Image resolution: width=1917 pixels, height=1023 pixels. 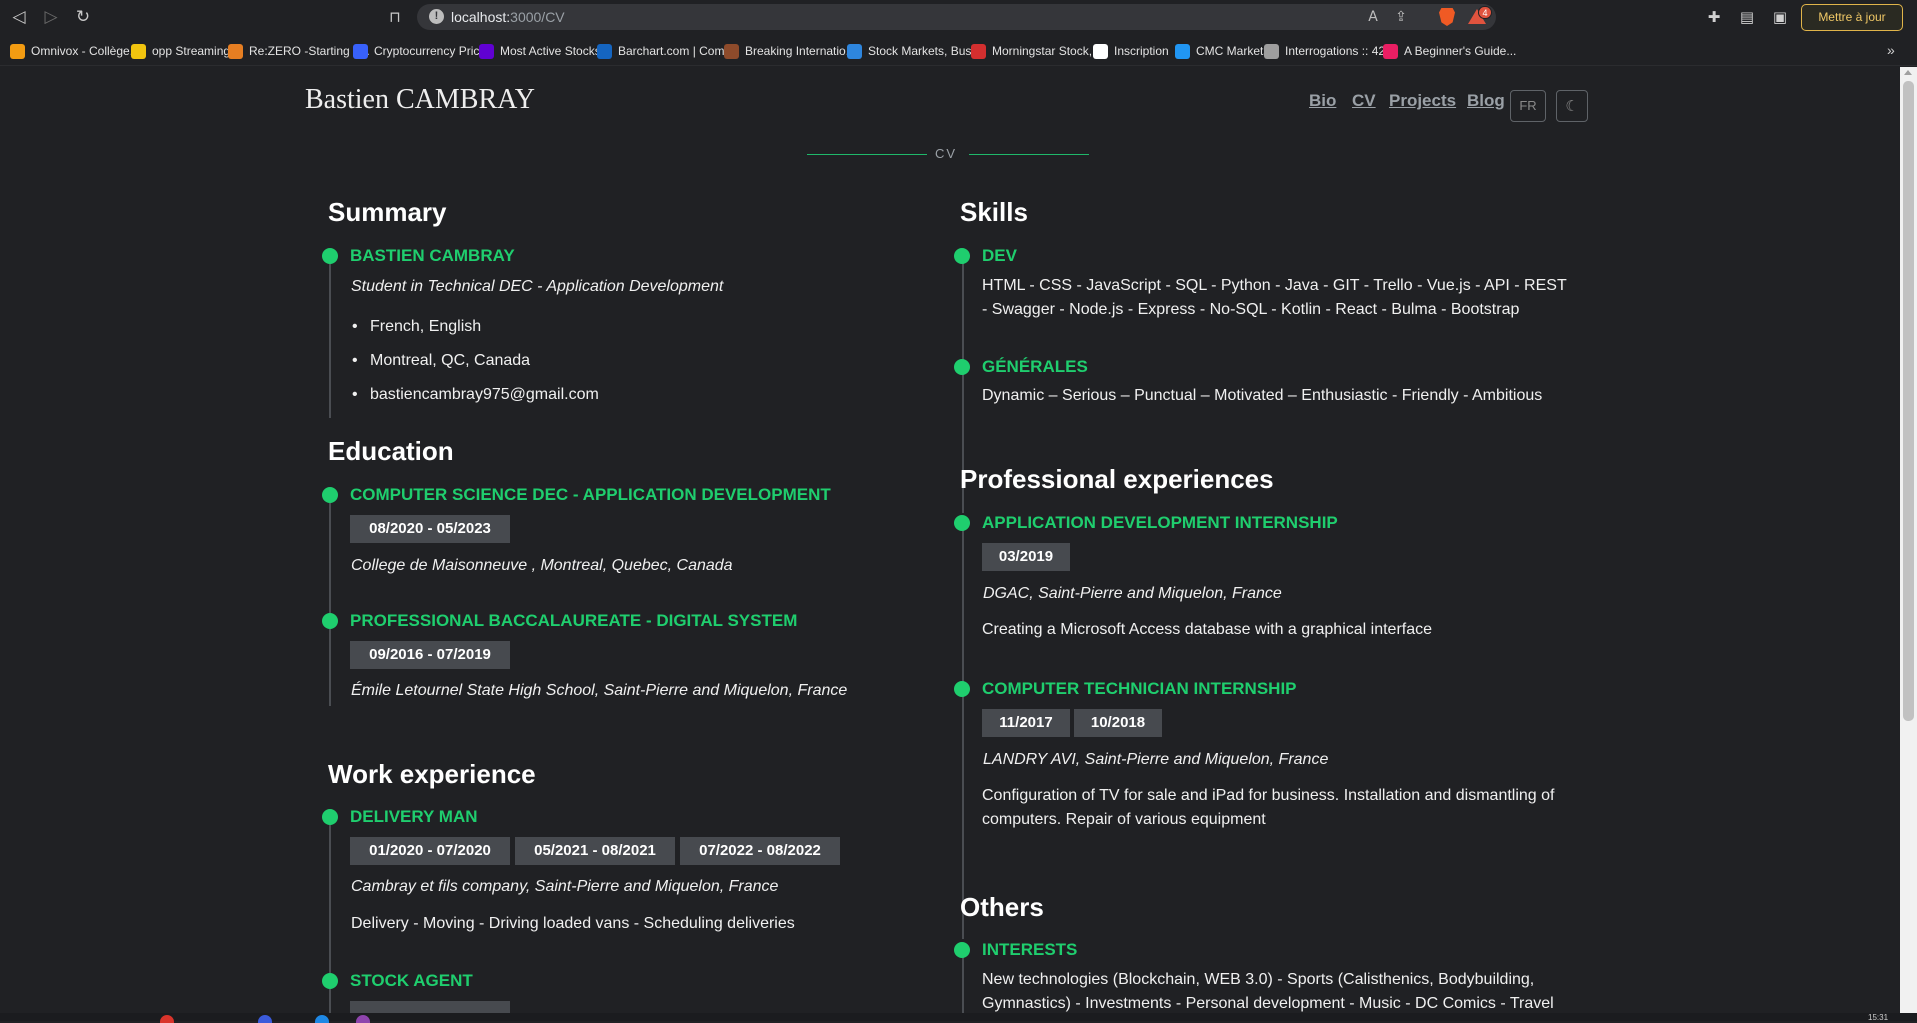 What do you see at coordinates (963, 730) in the screenshot?
I see `pro-timeline` at bounding box center [963, 730].